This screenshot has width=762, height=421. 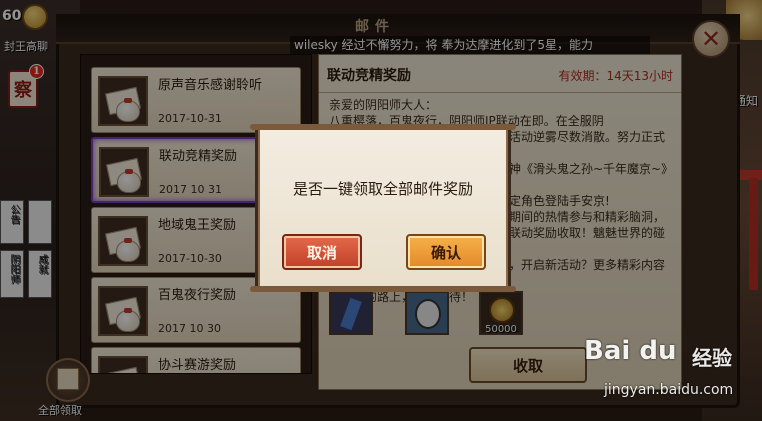 What do you see at coordinates (630, 351) in the screenshot?
I see `watermark-logo: Bai du` at bounding box center [630, 351].